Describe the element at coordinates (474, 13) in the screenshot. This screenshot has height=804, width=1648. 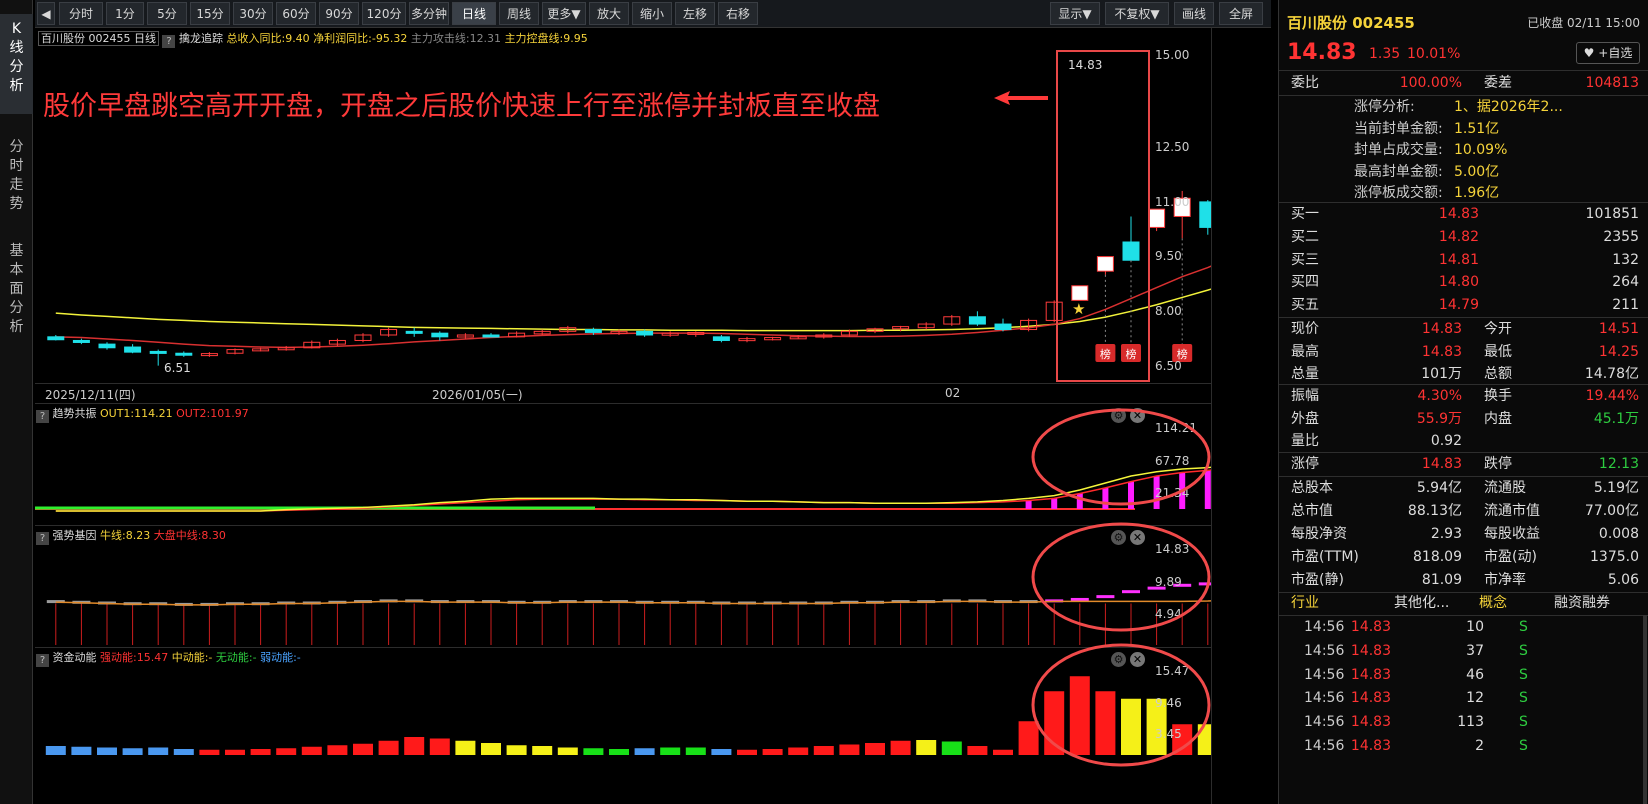
I see `toolbar-btn-daily: 日线` at that location.